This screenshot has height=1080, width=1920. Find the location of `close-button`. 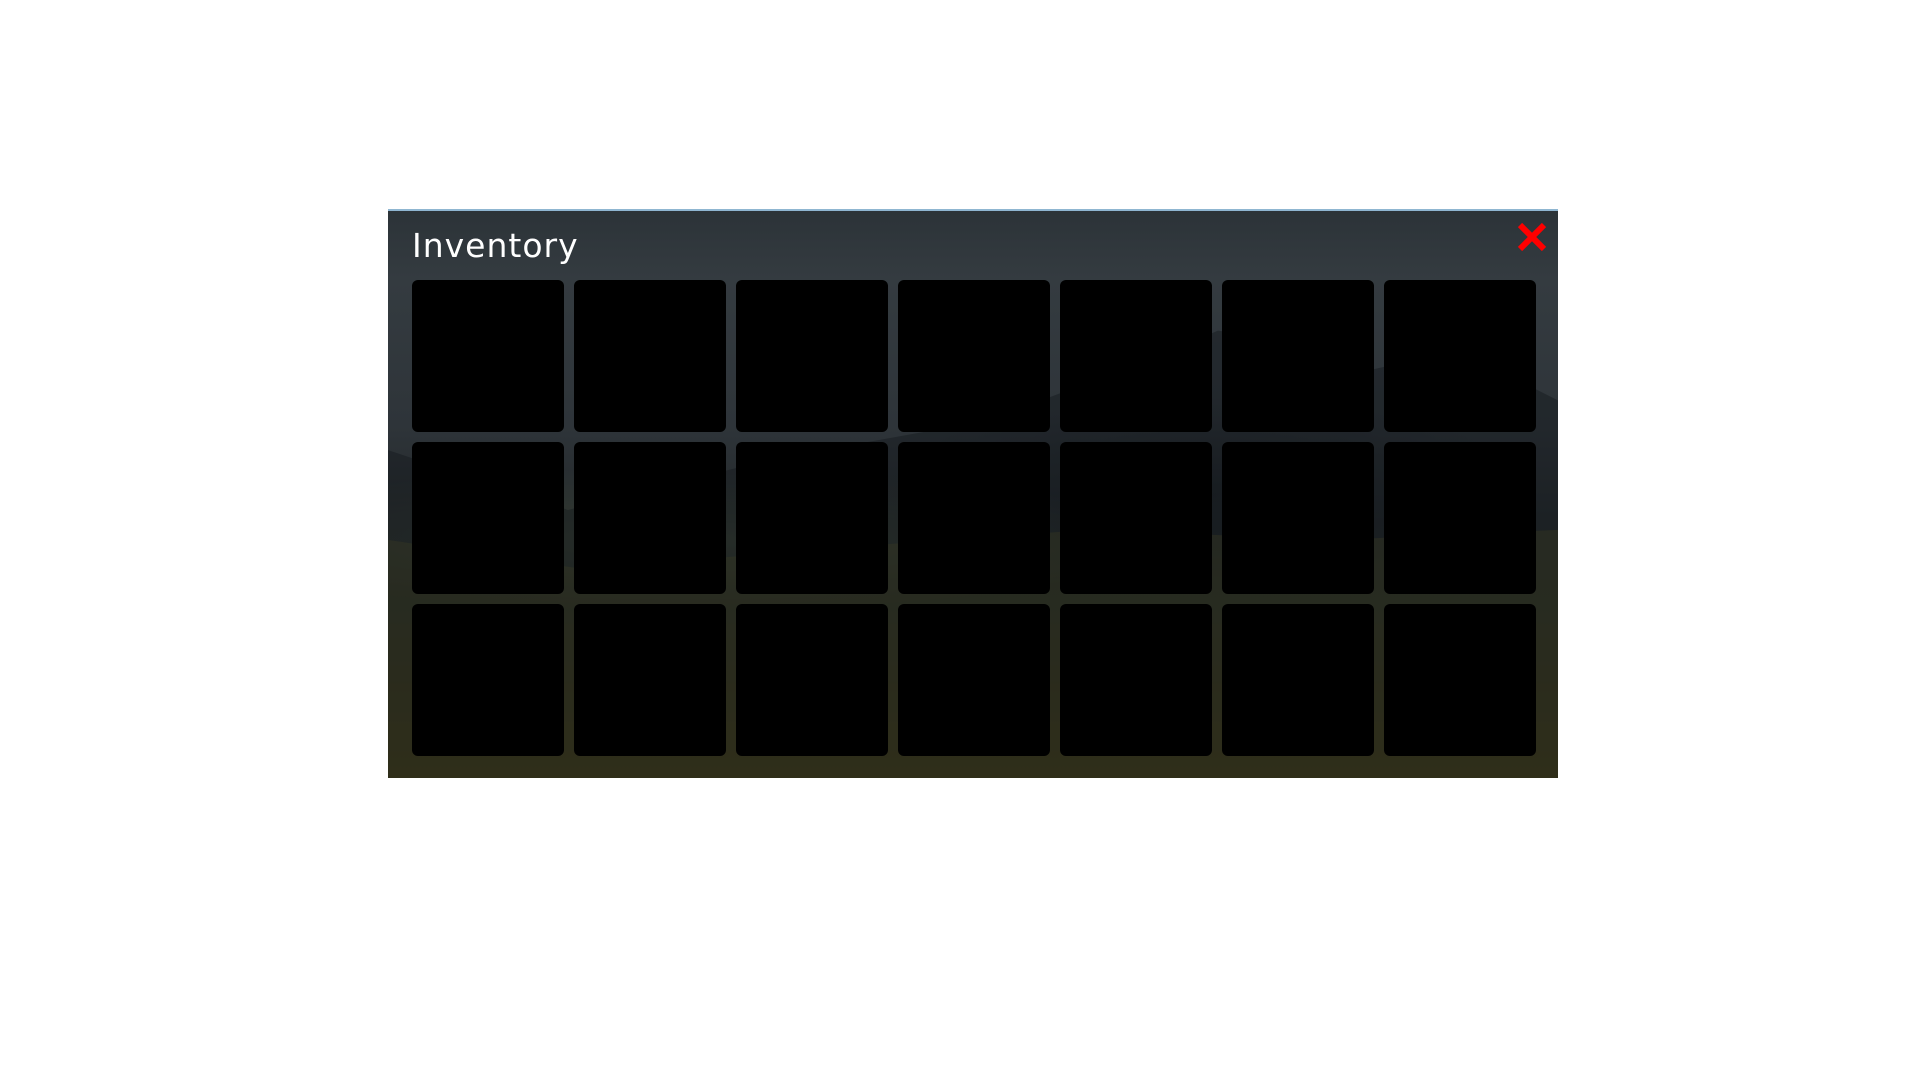

close-button is located at coordinates (1532, 237).